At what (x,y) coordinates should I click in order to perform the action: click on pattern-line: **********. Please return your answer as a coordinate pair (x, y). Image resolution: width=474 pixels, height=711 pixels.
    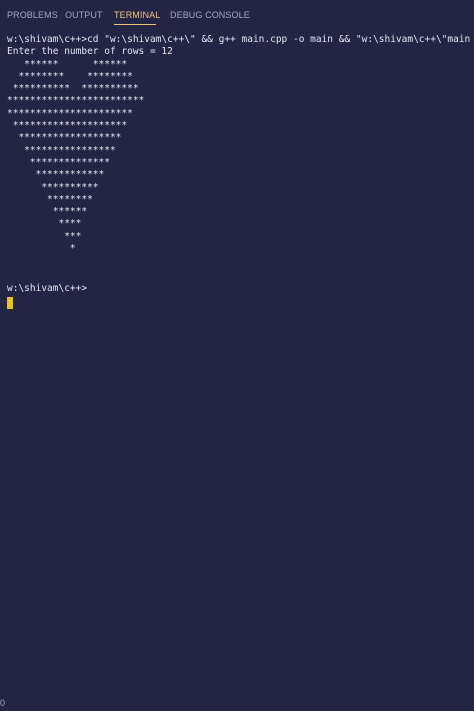
    Looking at the image, I should click on (53, 187).